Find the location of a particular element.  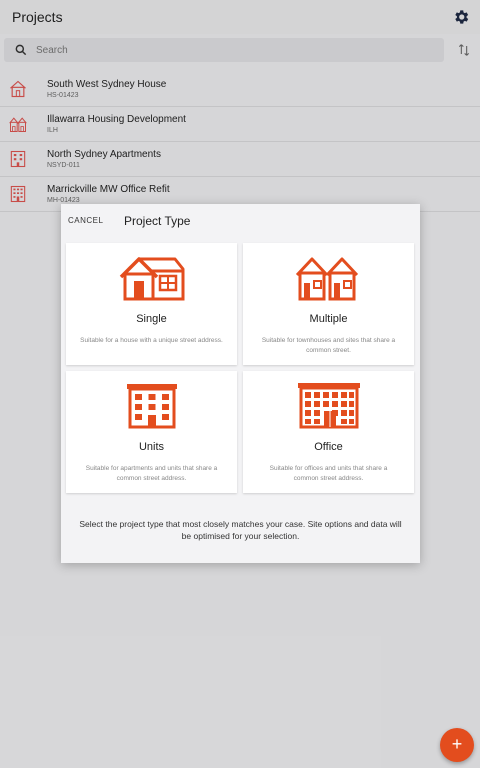

option-label: Multiple is located at coordinates (328, 319).